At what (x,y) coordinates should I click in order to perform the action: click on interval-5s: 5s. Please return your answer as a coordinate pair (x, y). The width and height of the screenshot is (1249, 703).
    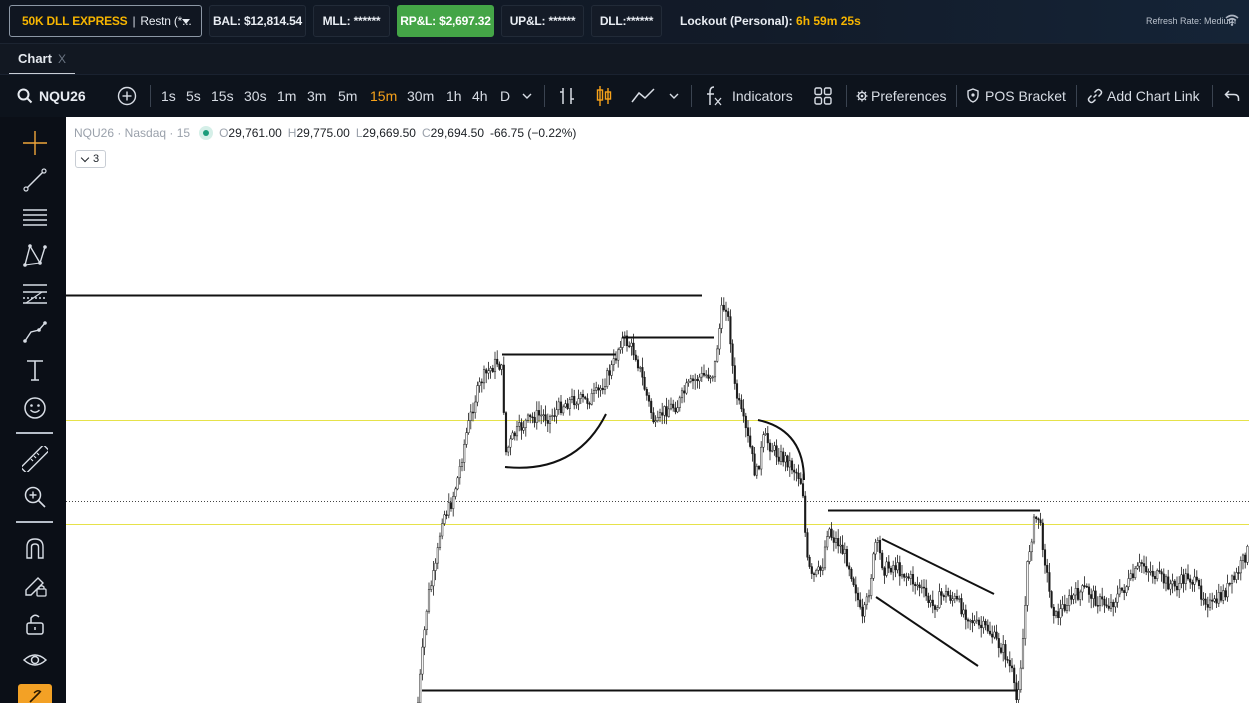
    Looking at the image, I should click on (193, 96).